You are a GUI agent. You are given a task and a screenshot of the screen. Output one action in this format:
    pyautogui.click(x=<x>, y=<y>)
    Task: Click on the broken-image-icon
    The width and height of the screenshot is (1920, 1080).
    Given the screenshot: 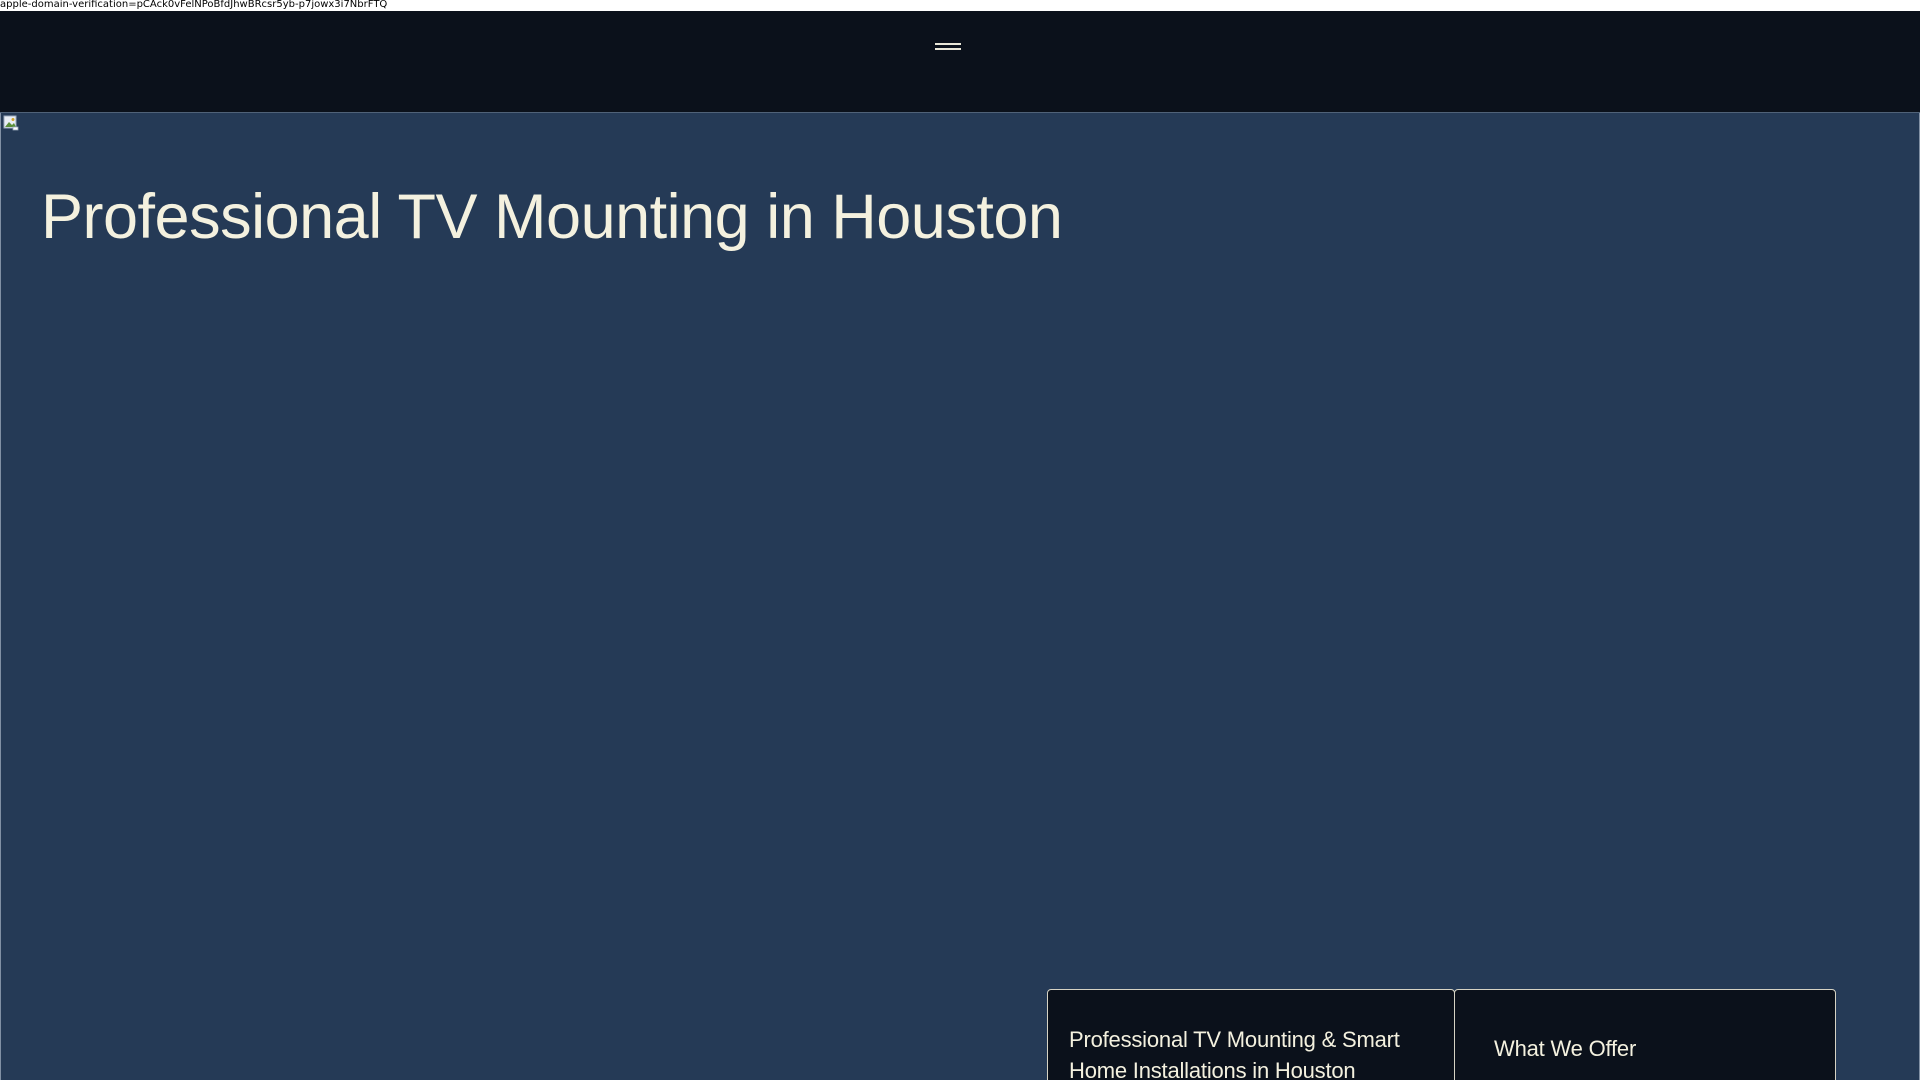 What is the action you would take?
    pyautogui.click(x=11, y=123)
    